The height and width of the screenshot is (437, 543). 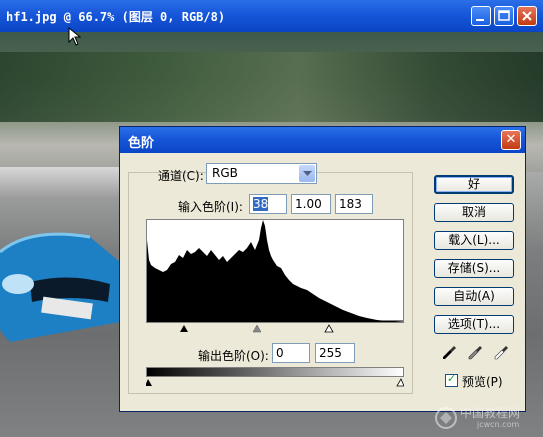 I want to click on preview-label: 预览(P), so click(x=482, y=382).